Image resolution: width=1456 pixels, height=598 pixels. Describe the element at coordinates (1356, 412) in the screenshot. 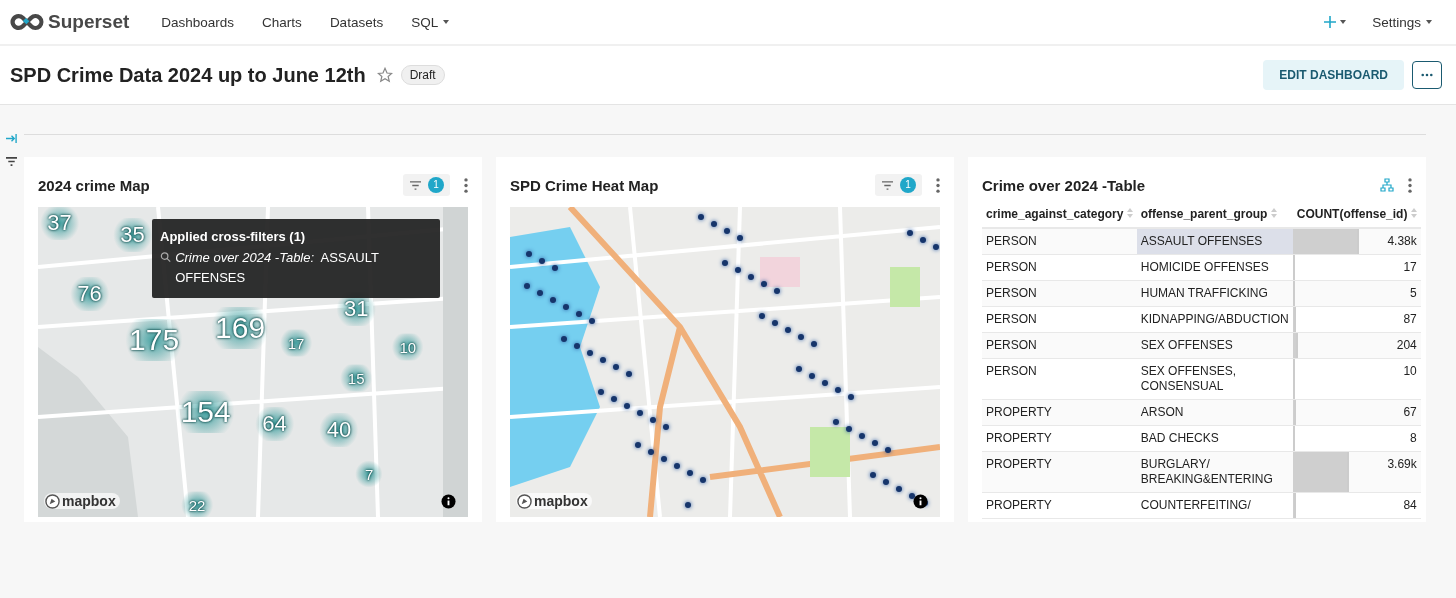

I see `table-cell: 67` at that location.